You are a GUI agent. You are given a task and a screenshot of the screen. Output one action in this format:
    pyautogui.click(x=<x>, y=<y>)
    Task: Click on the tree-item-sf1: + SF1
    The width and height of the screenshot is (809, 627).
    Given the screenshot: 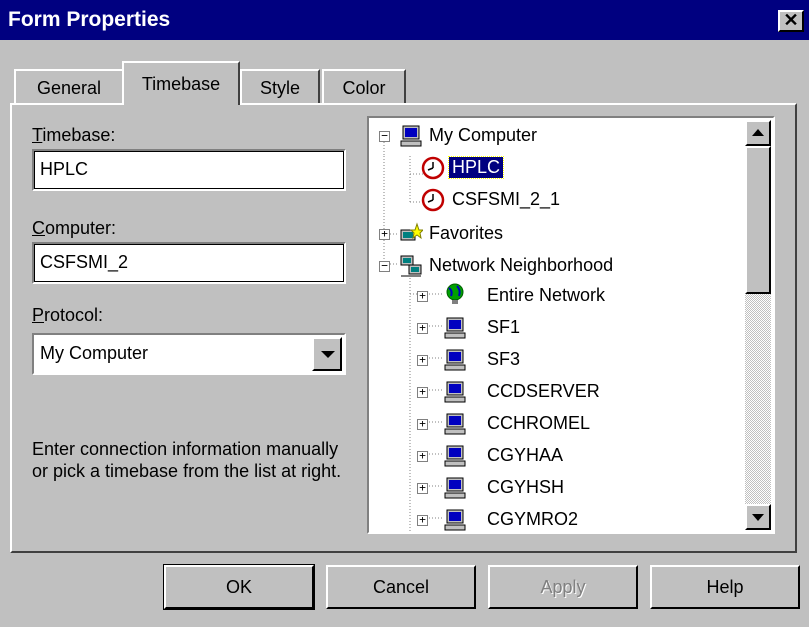 What is the action you would take?
    pyautogui.click(x=539, y=328)
    